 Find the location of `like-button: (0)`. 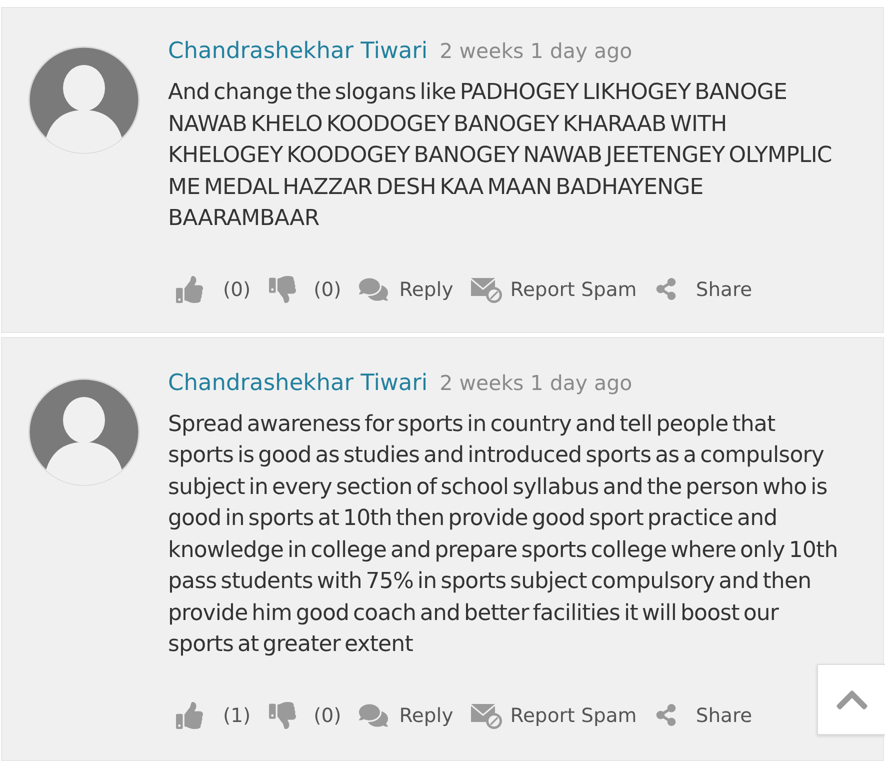

like-button: (0) is located at coordinates (213, 289).